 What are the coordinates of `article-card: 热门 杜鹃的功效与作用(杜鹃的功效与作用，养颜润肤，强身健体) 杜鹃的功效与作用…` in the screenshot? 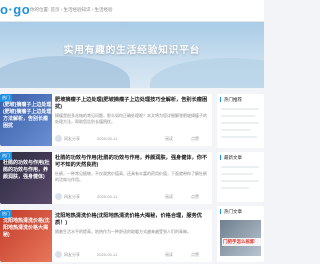 It's located at (106, 178).